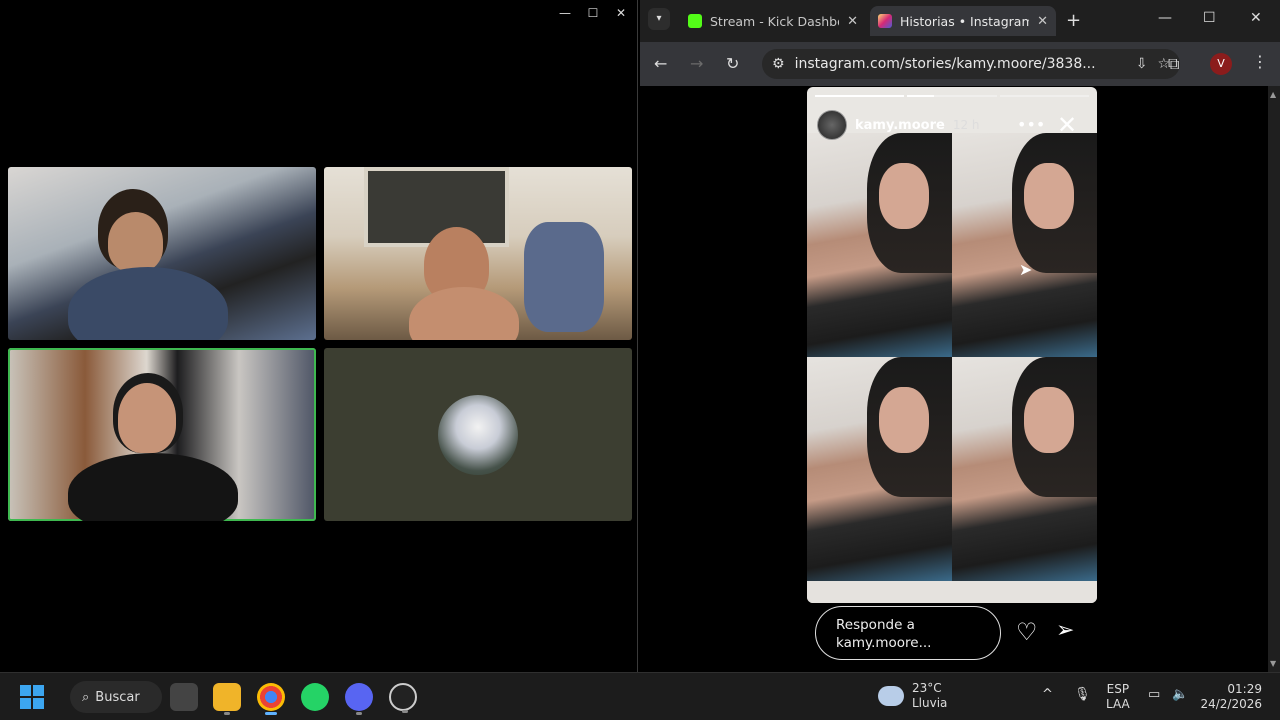 The image size is (1280, 720). I want to click on tab-instagram-title: Historias • Instagram, so click(965, 21).